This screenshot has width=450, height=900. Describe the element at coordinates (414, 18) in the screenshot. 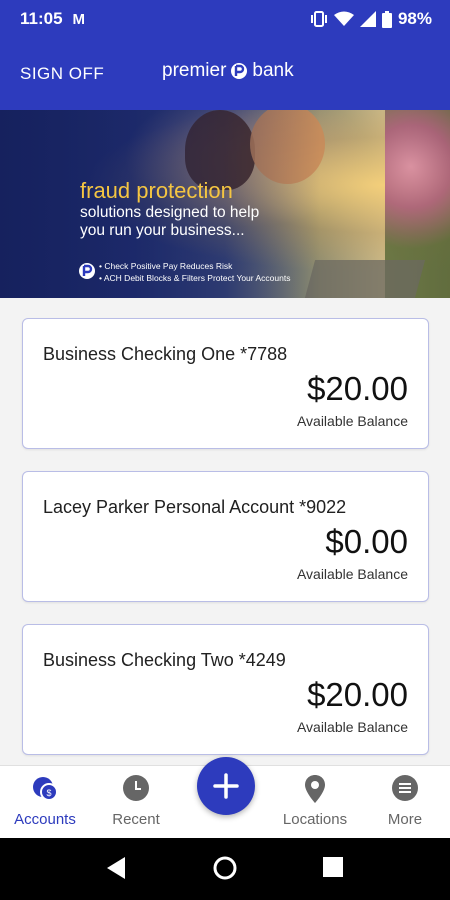

I see `battery-percent: 98%` at that location.